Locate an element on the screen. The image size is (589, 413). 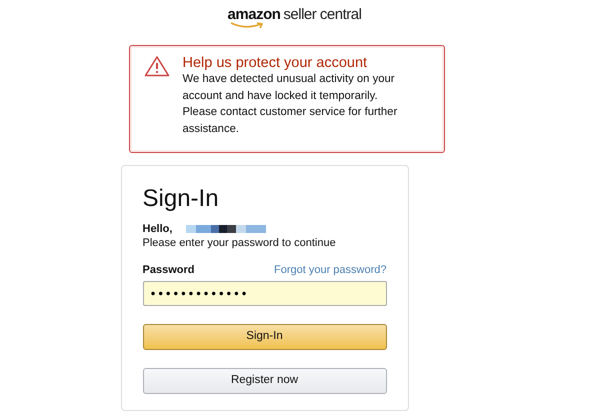
sign-in-button: Sign-In is located at coordinates (264, 337).